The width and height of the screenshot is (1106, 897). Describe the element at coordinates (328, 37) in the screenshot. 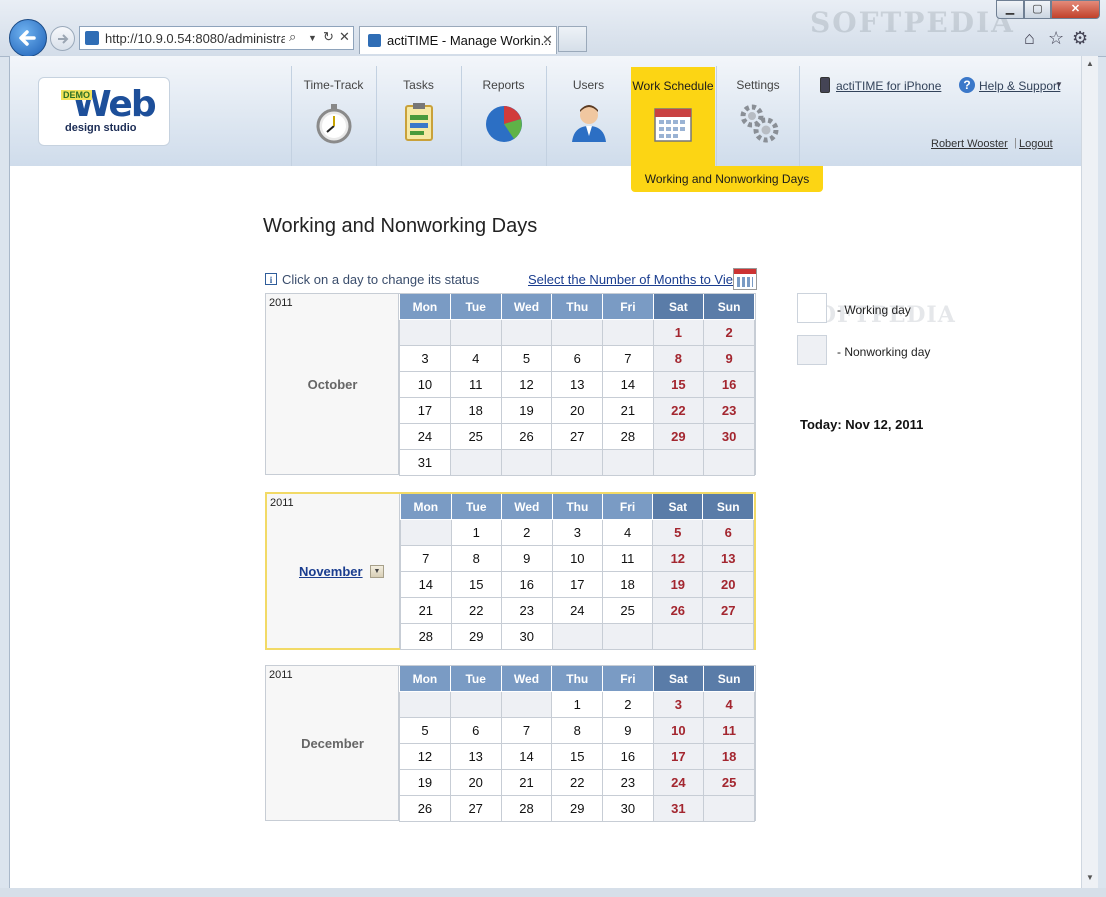

I see `refresh-icon: ↻` at that location.